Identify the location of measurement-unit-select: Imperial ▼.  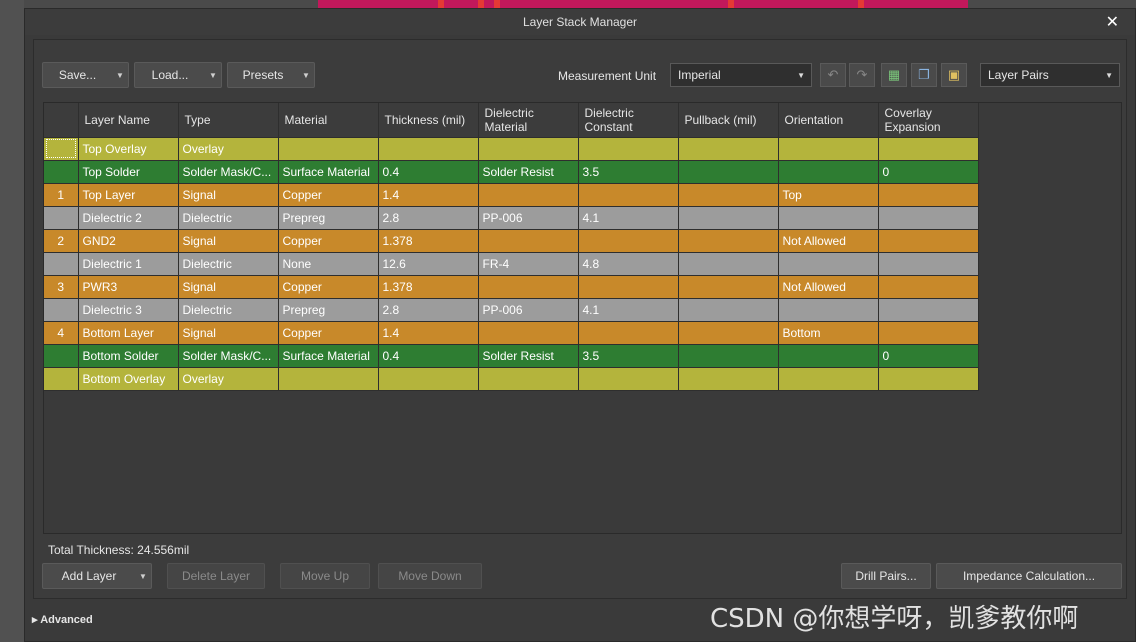
(741, 75).